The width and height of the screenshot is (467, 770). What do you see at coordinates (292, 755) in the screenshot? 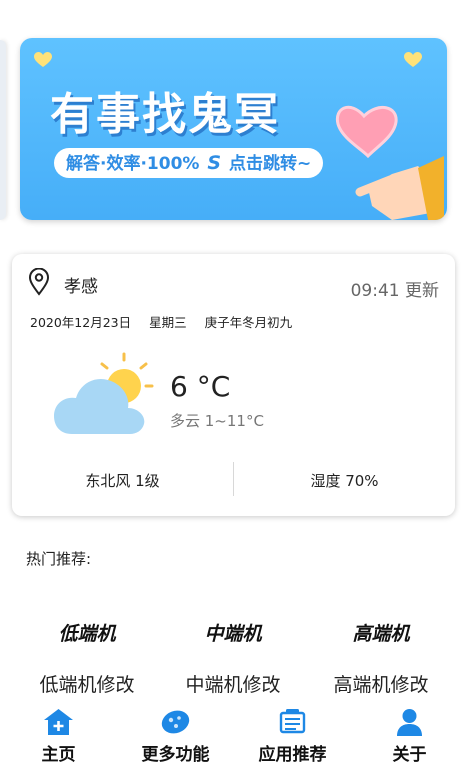
I see `nav-label: 应用推荐` at bounding box center [292, 755].